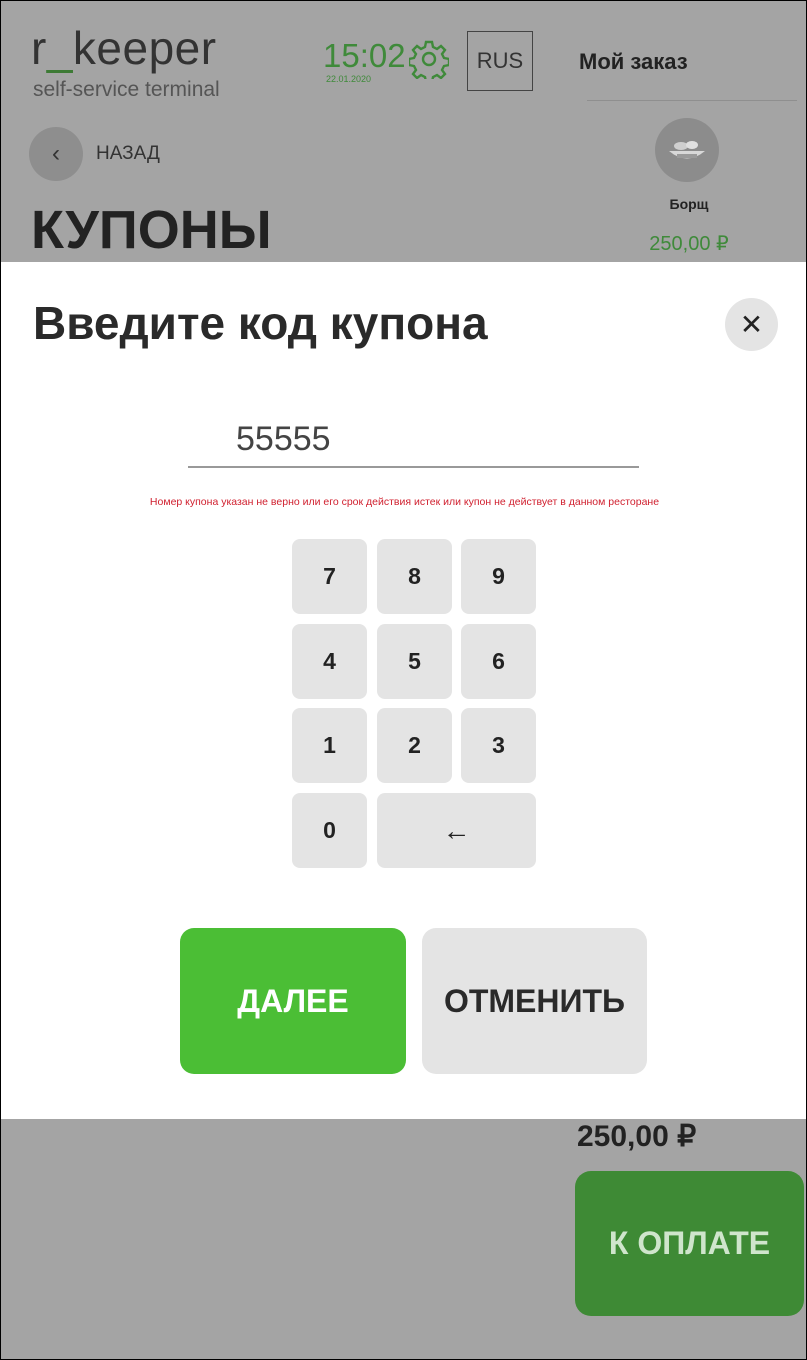  Describe the element at coordinates (293, 1001) in the screenshot. I see `next-button: ДАЛЕЕ` at that location.